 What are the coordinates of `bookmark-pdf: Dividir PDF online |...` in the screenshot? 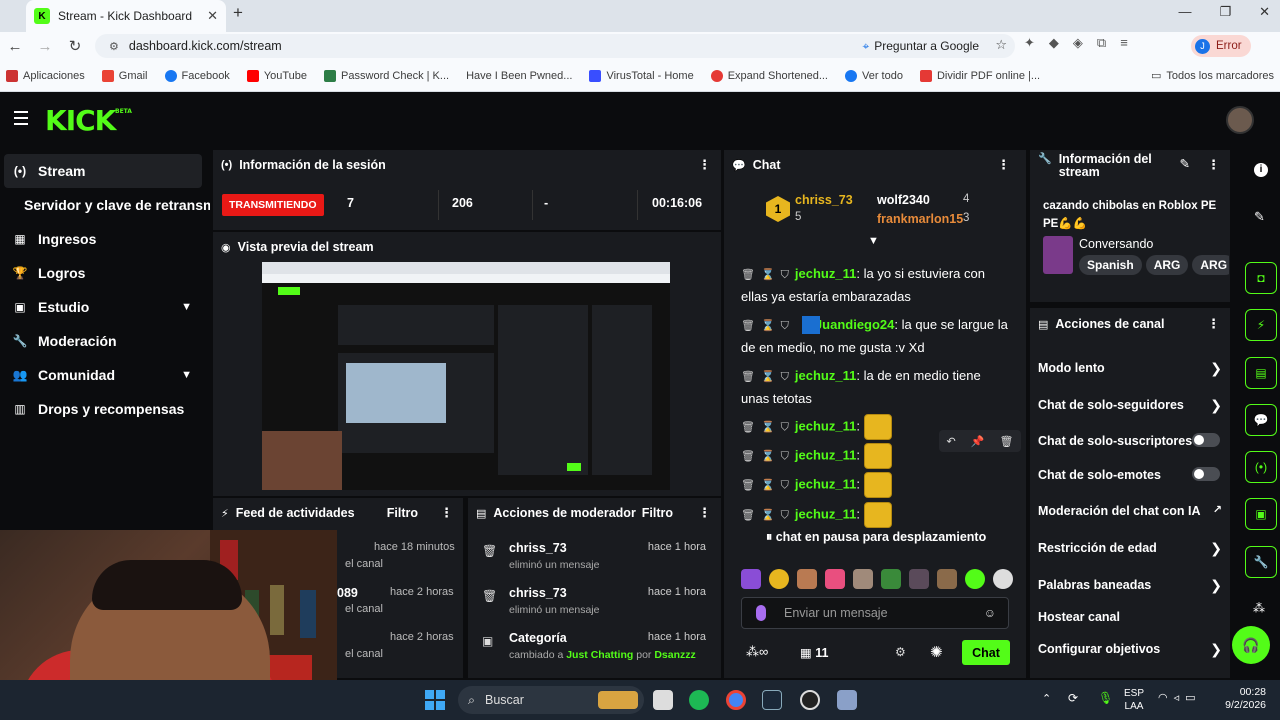 It's located at (979, 75).